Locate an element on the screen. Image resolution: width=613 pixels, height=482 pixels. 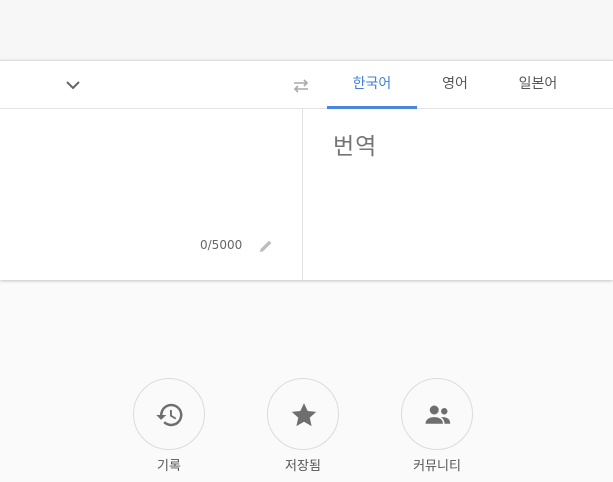
translation-output: 번역 is located at coordinates (355, 147).